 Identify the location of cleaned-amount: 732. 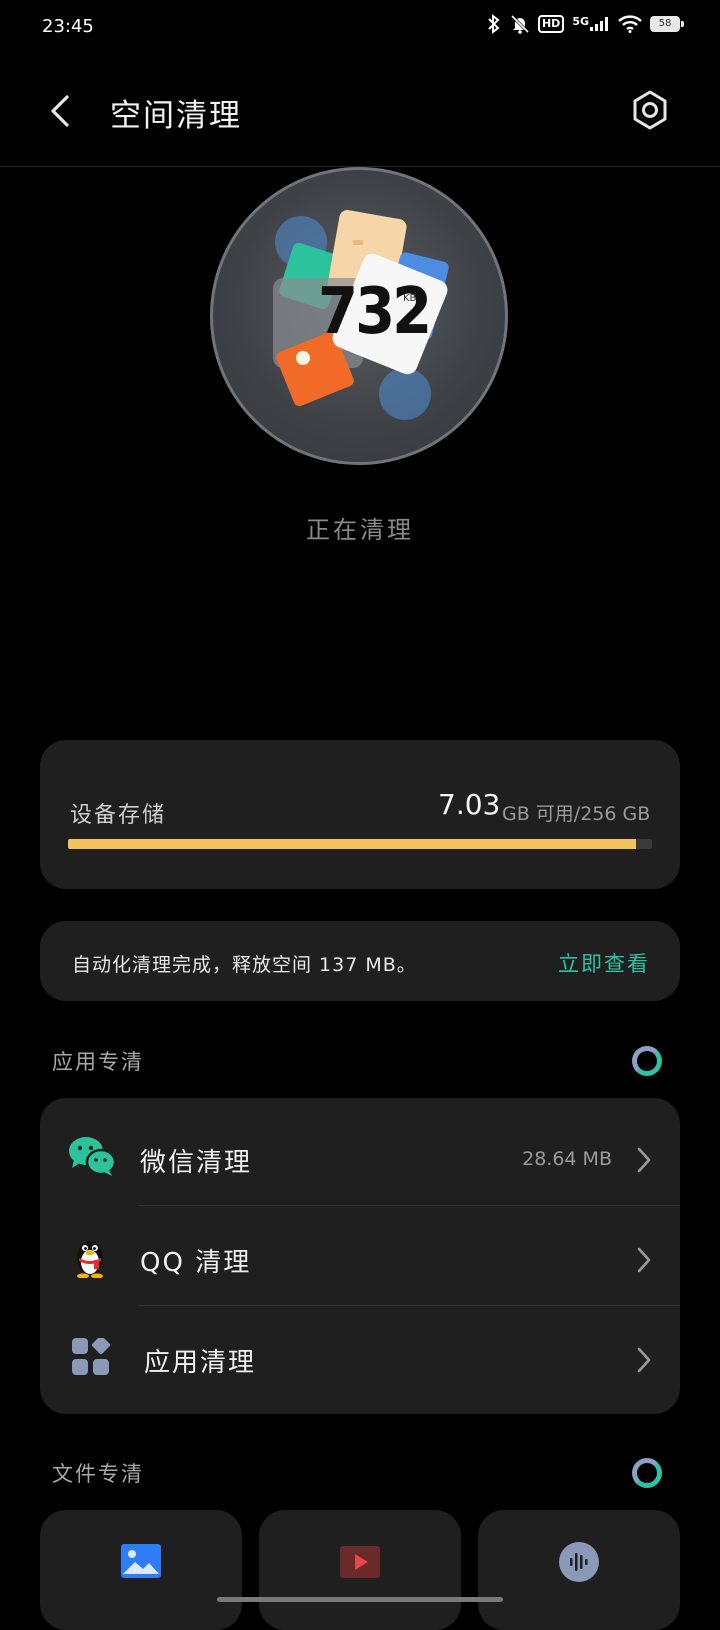
(375, 312).